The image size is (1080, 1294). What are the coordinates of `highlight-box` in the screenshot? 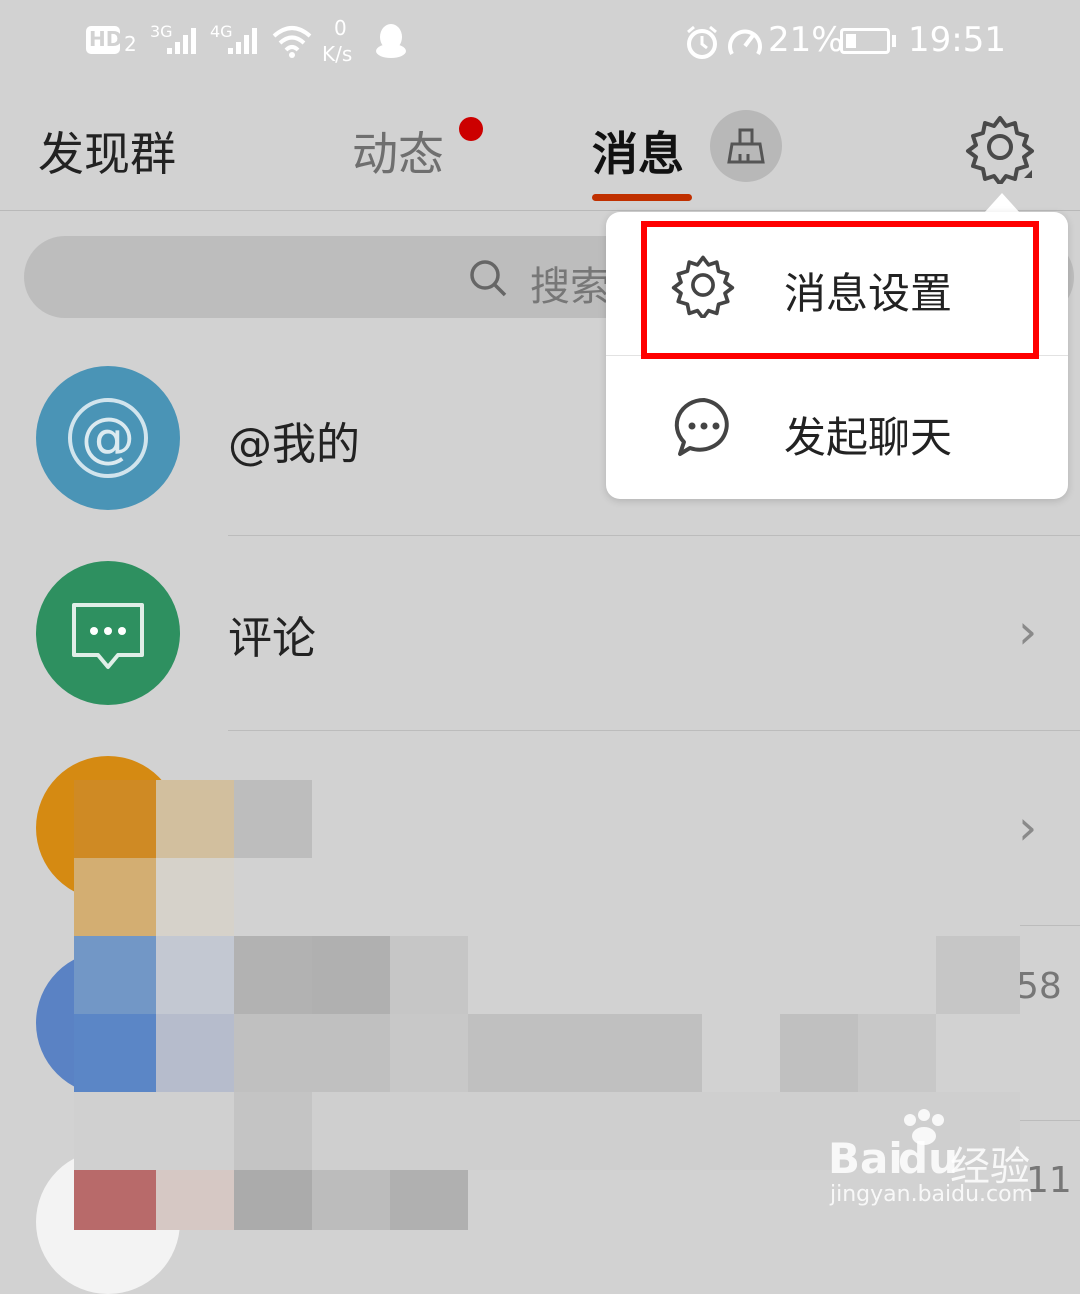 It's located at (840, 290).